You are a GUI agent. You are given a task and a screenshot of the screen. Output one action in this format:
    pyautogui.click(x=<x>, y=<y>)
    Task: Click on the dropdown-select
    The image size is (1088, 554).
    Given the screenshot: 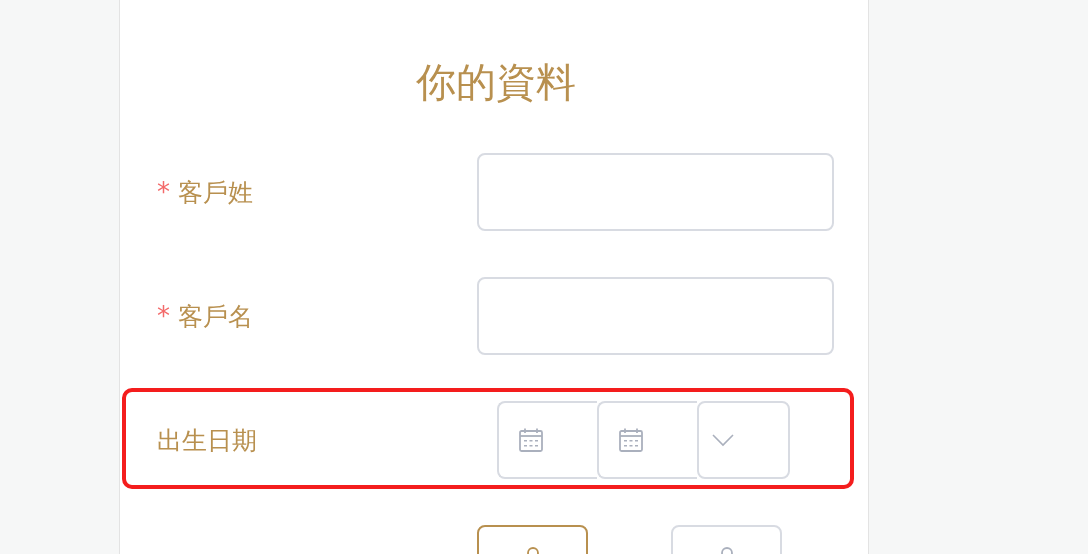 What is the action you would take?
    pyautogui.click(x=743, y=440)
    